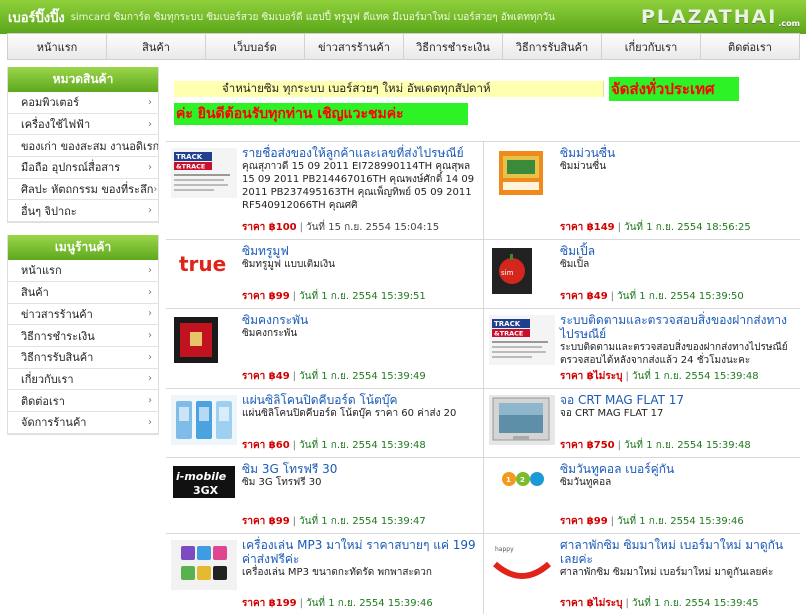 The width and height of the screenshot is (806, 614). I want to click on category-item: เครื่องใช้ไฟฟ้า ›, so click(83, 125).